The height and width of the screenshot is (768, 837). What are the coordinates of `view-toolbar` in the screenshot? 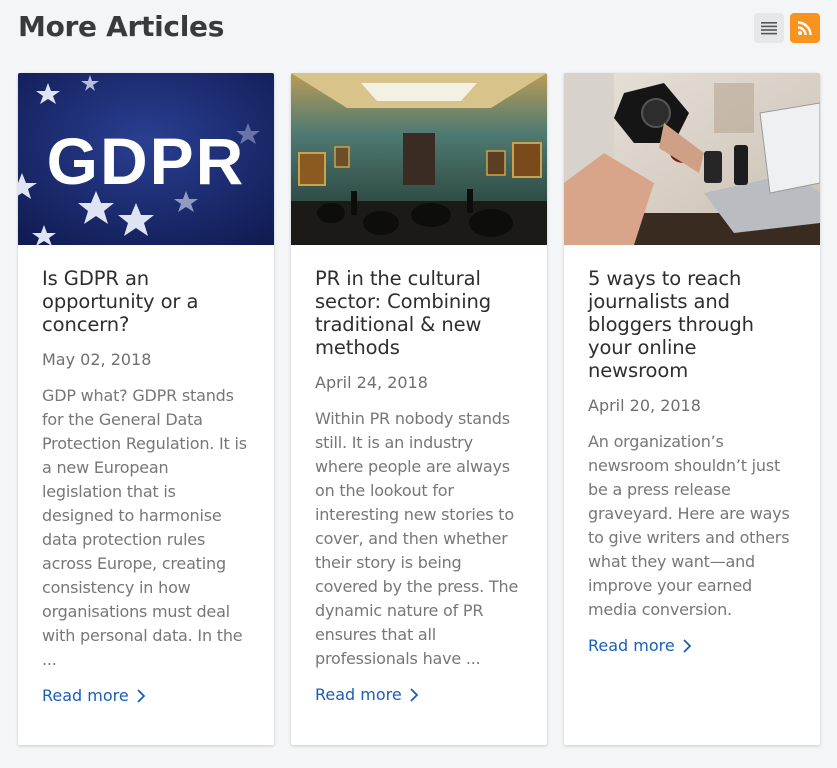 It's located at (787, 28).